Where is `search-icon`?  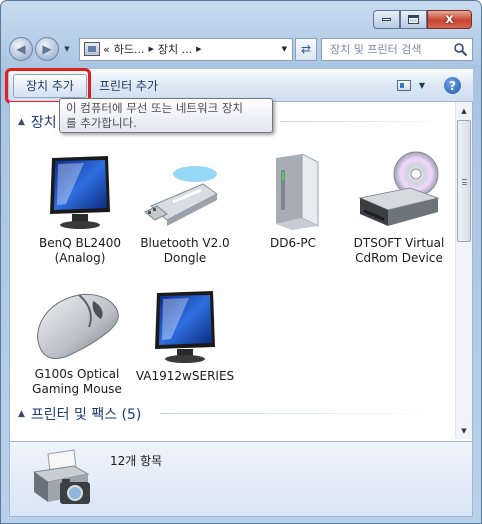 search-icon is located at coordinates (460, 49).